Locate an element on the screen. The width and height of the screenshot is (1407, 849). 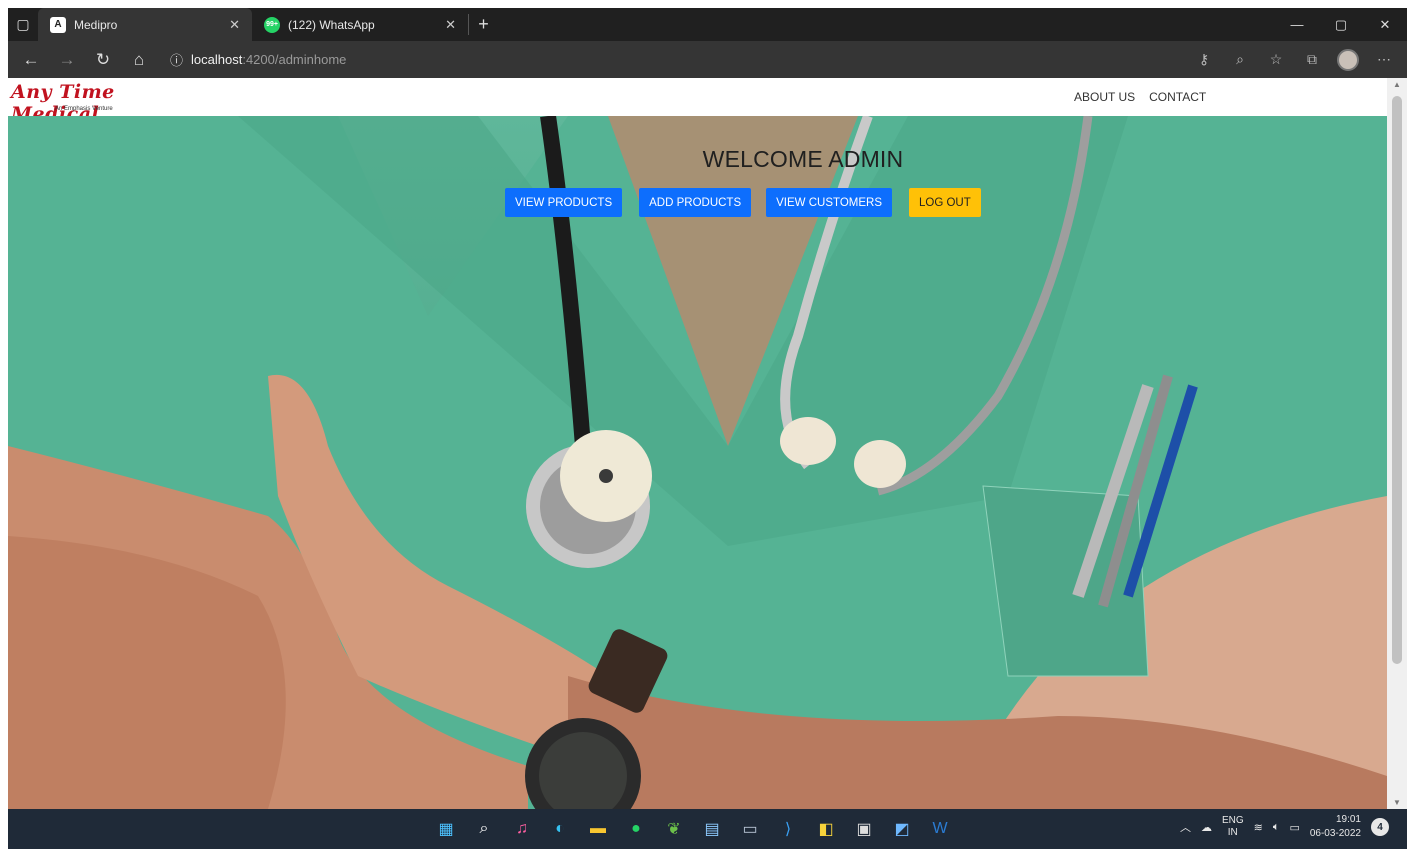
lang-bottom: IN is located at coordinates (1232, 832).